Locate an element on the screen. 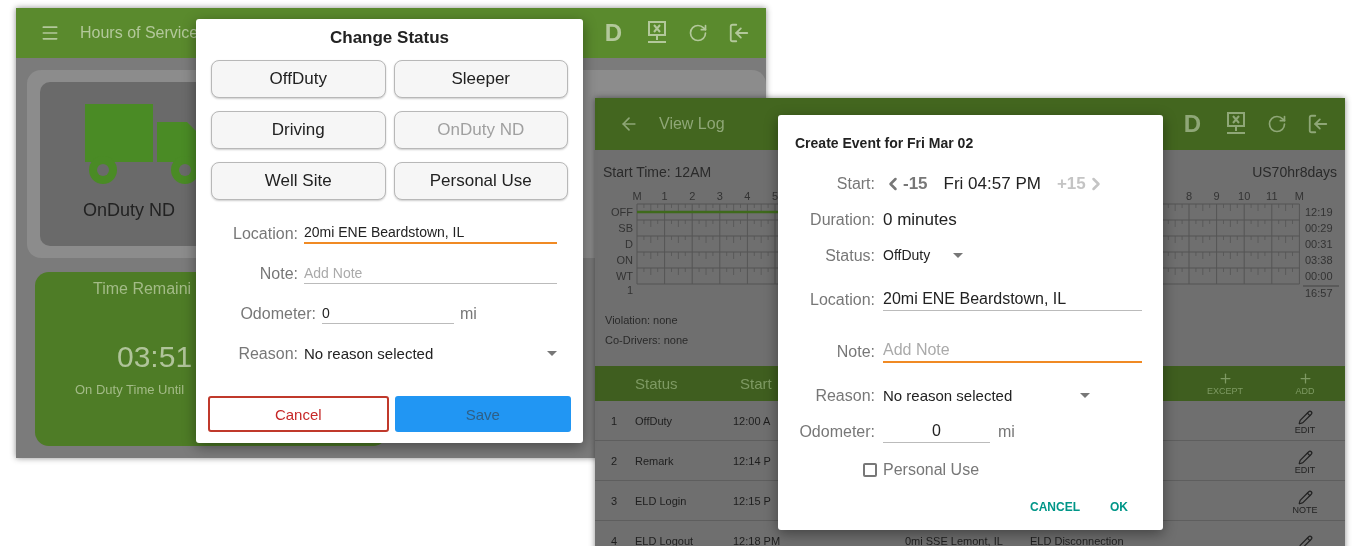  status-button: Sleeper is located at coordinates (480, 79).